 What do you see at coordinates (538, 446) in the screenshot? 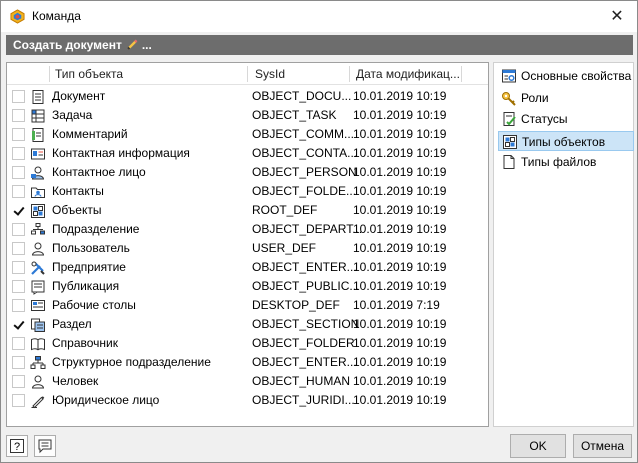
I see `ok-button: OK` at bounding box center [538, 446].